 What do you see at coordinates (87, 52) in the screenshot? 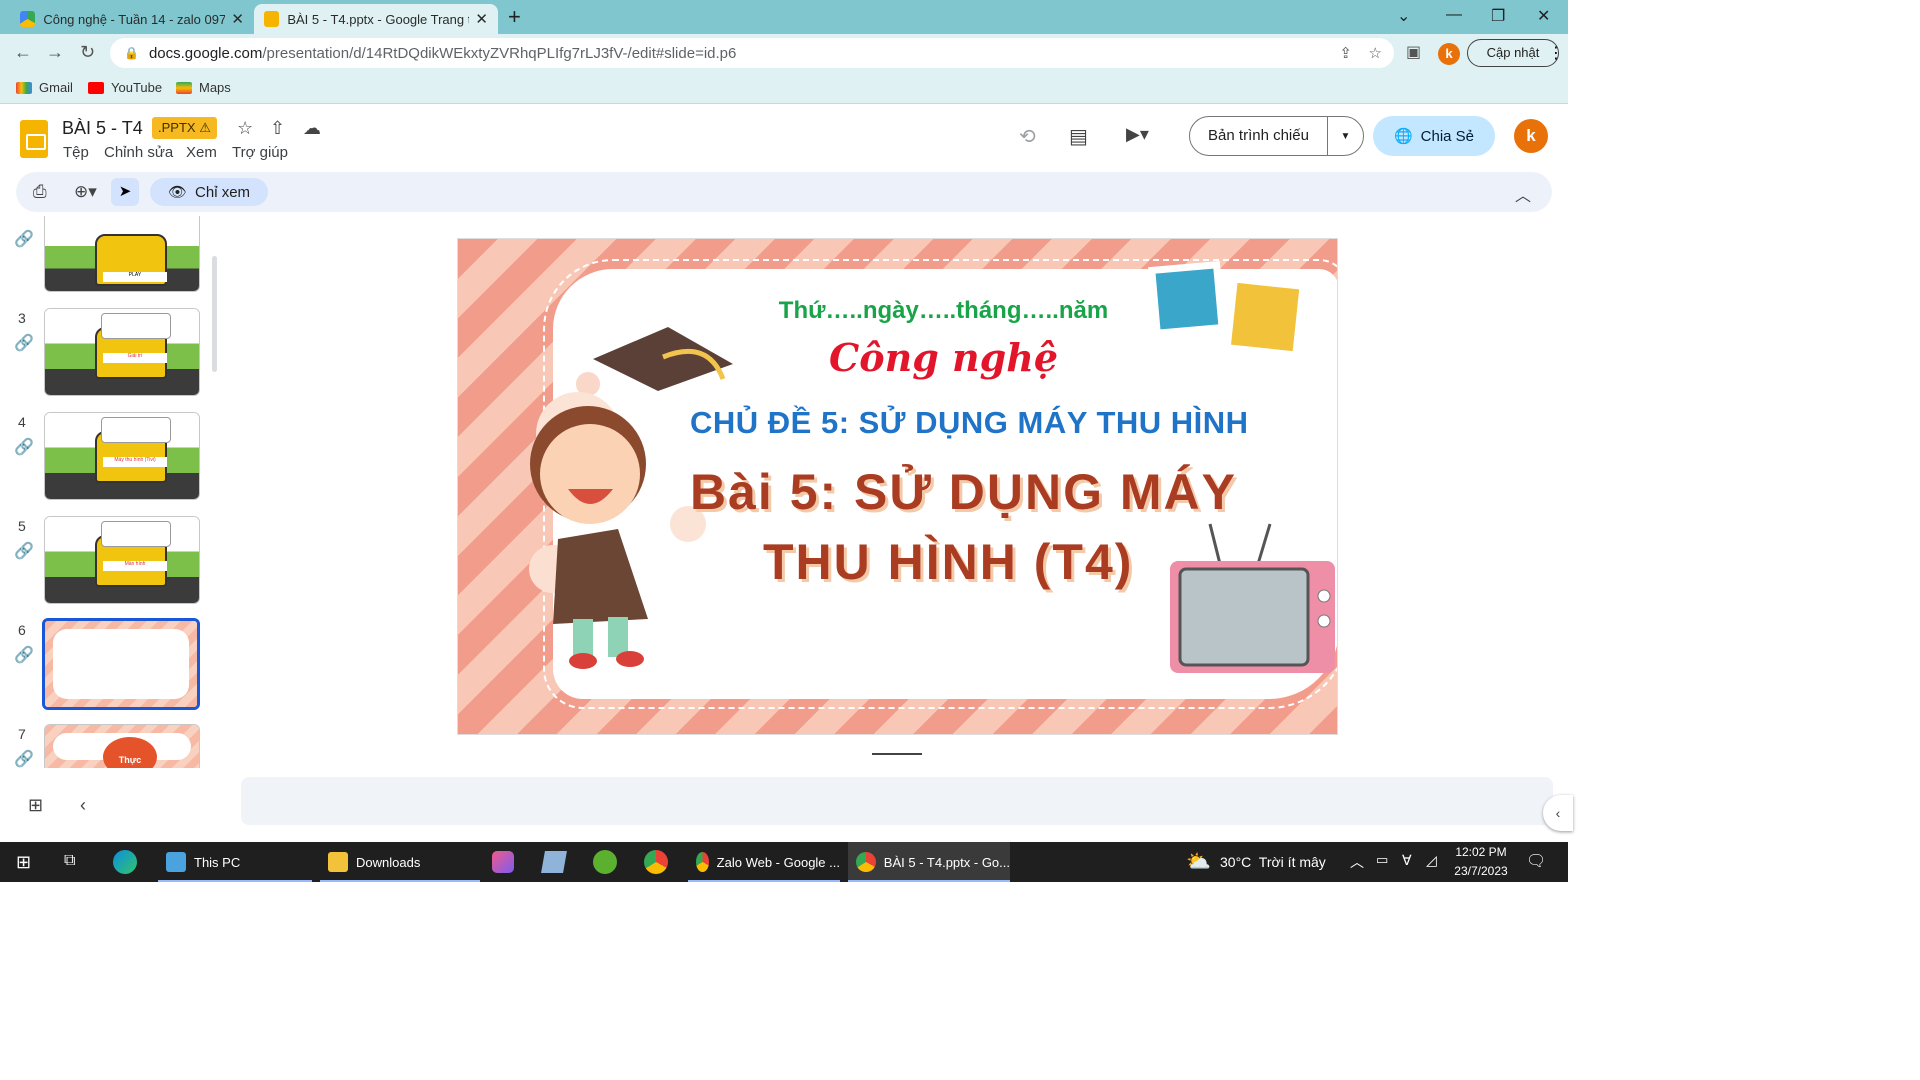
I see `reload-icon: ↻` at bounding box center [87, 52].